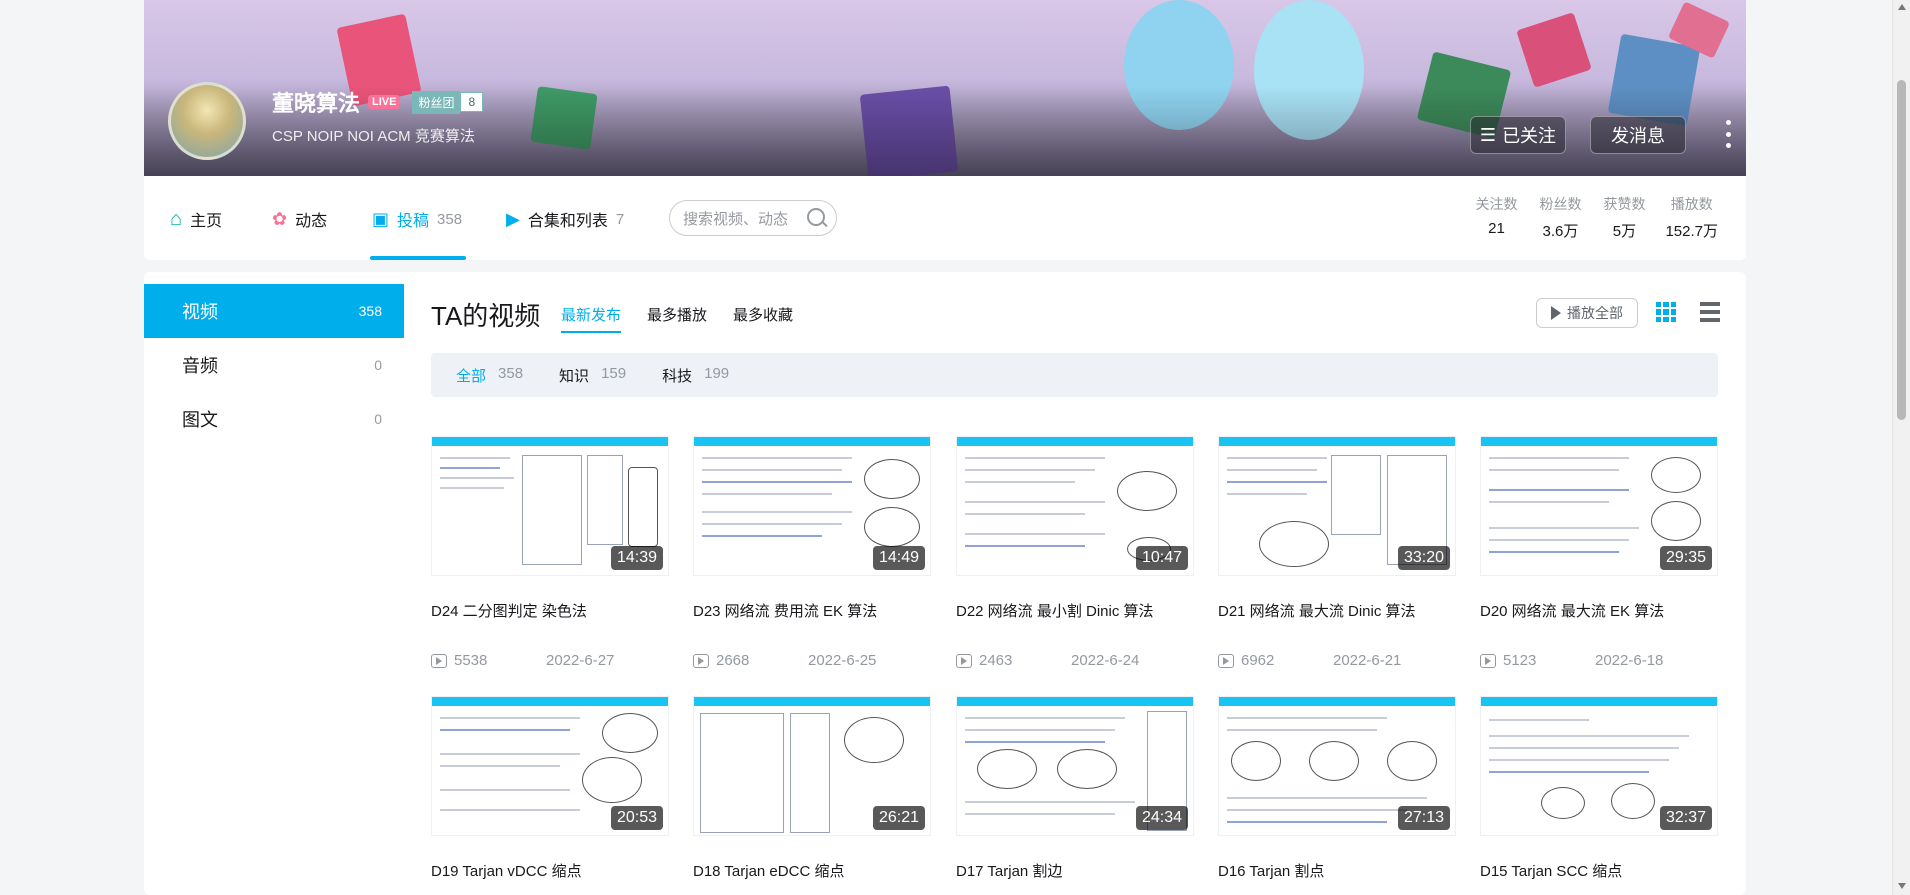 This screenshot has width=1910, height=895. Describe the element at coordinates (1666, 312) in the screenshot. I see `grid-view-icon` at that location.